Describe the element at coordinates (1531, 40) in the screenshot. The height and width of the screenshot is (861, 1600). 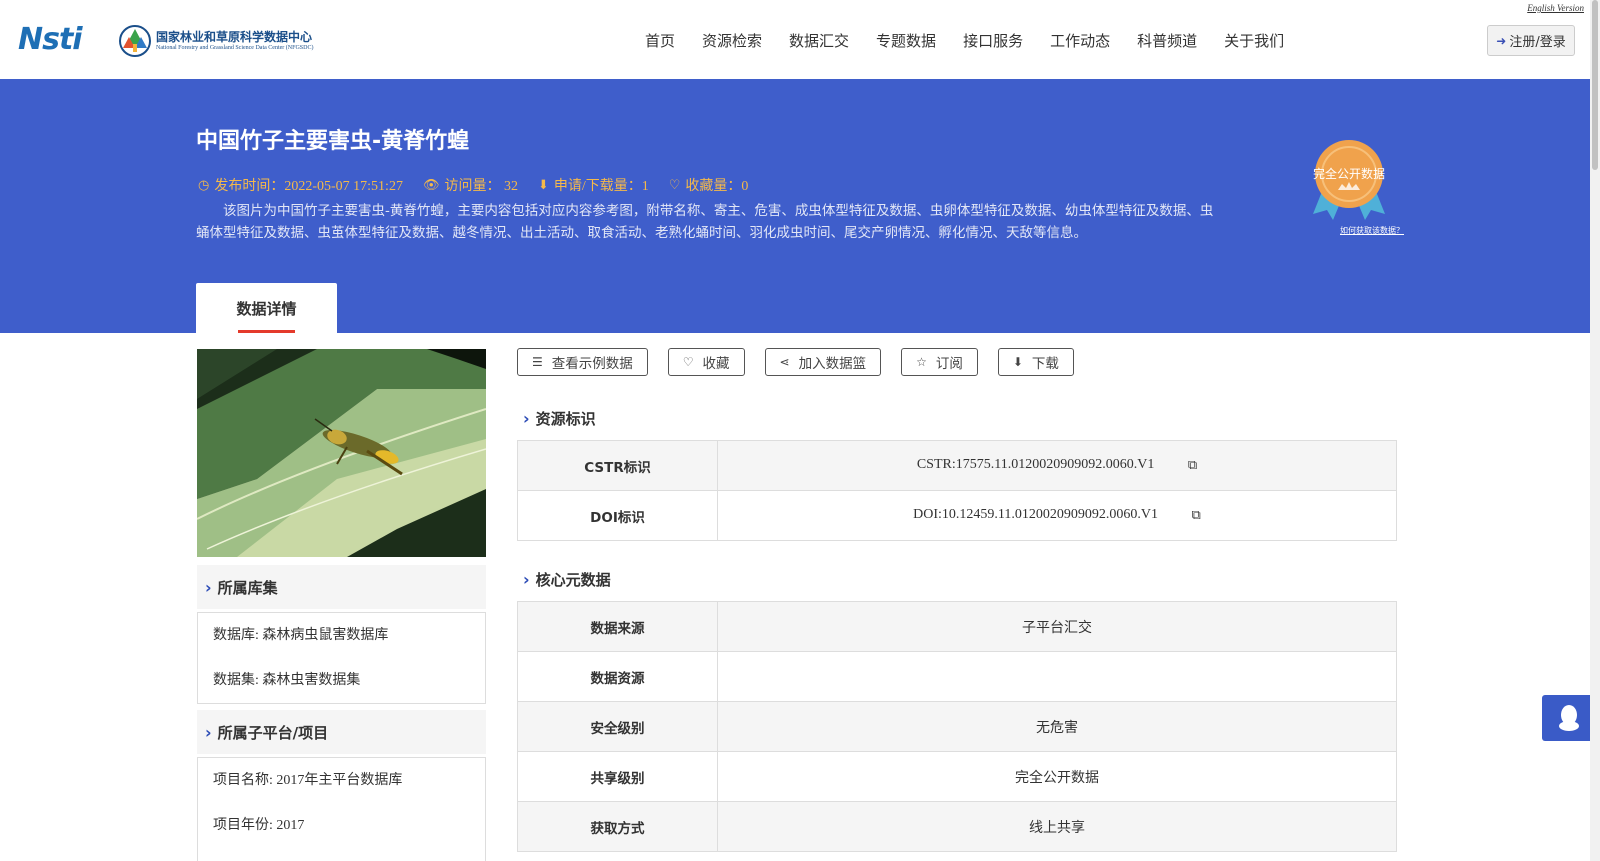
I see `login-button: ➜ 注册/登录` at that location.